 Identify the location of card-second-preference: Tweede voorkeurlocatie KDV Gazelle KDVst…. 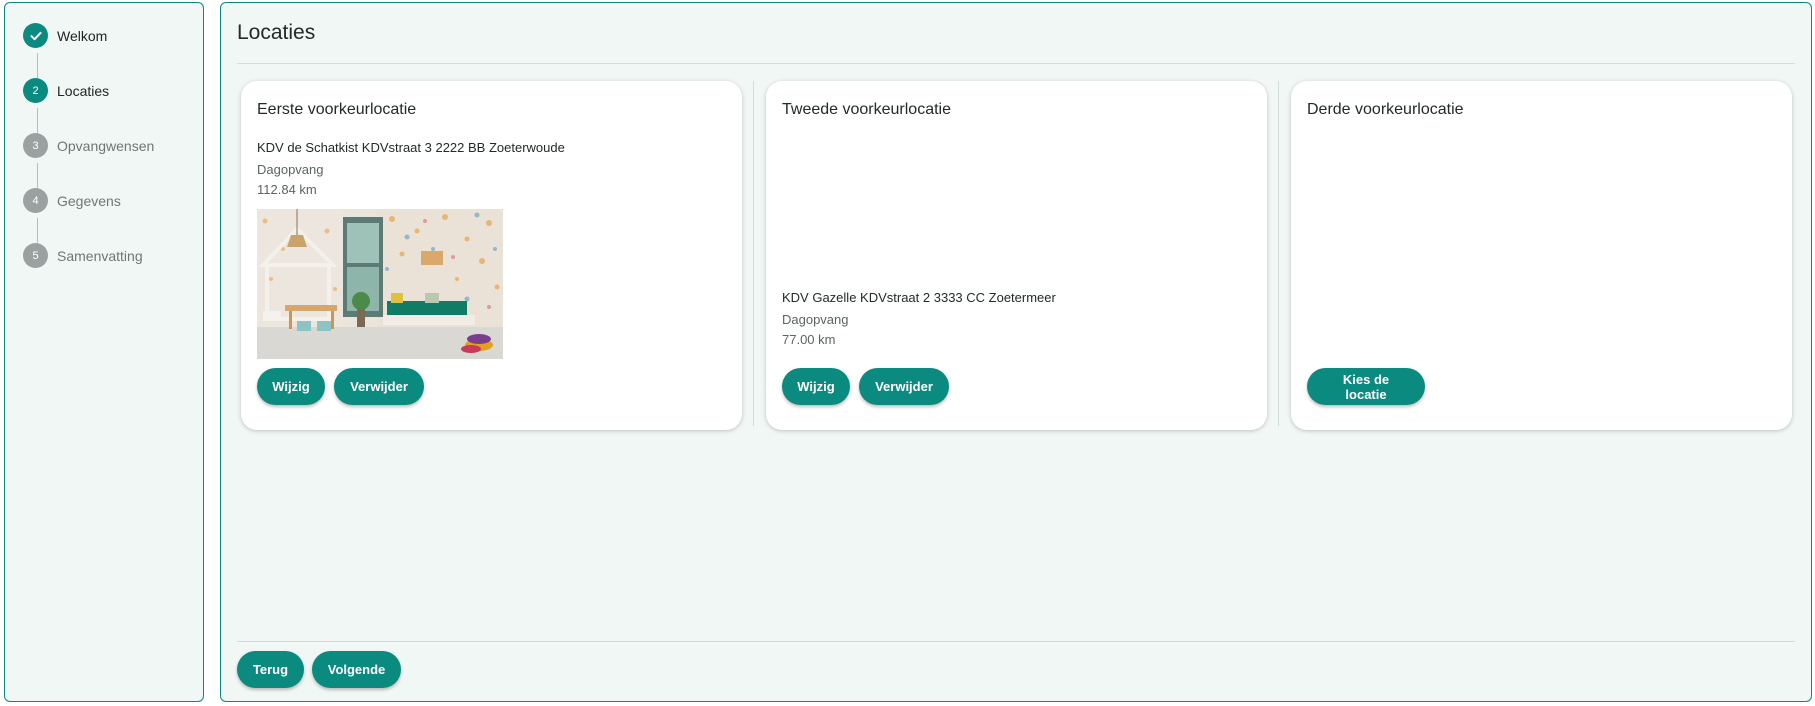
(1016, 255).